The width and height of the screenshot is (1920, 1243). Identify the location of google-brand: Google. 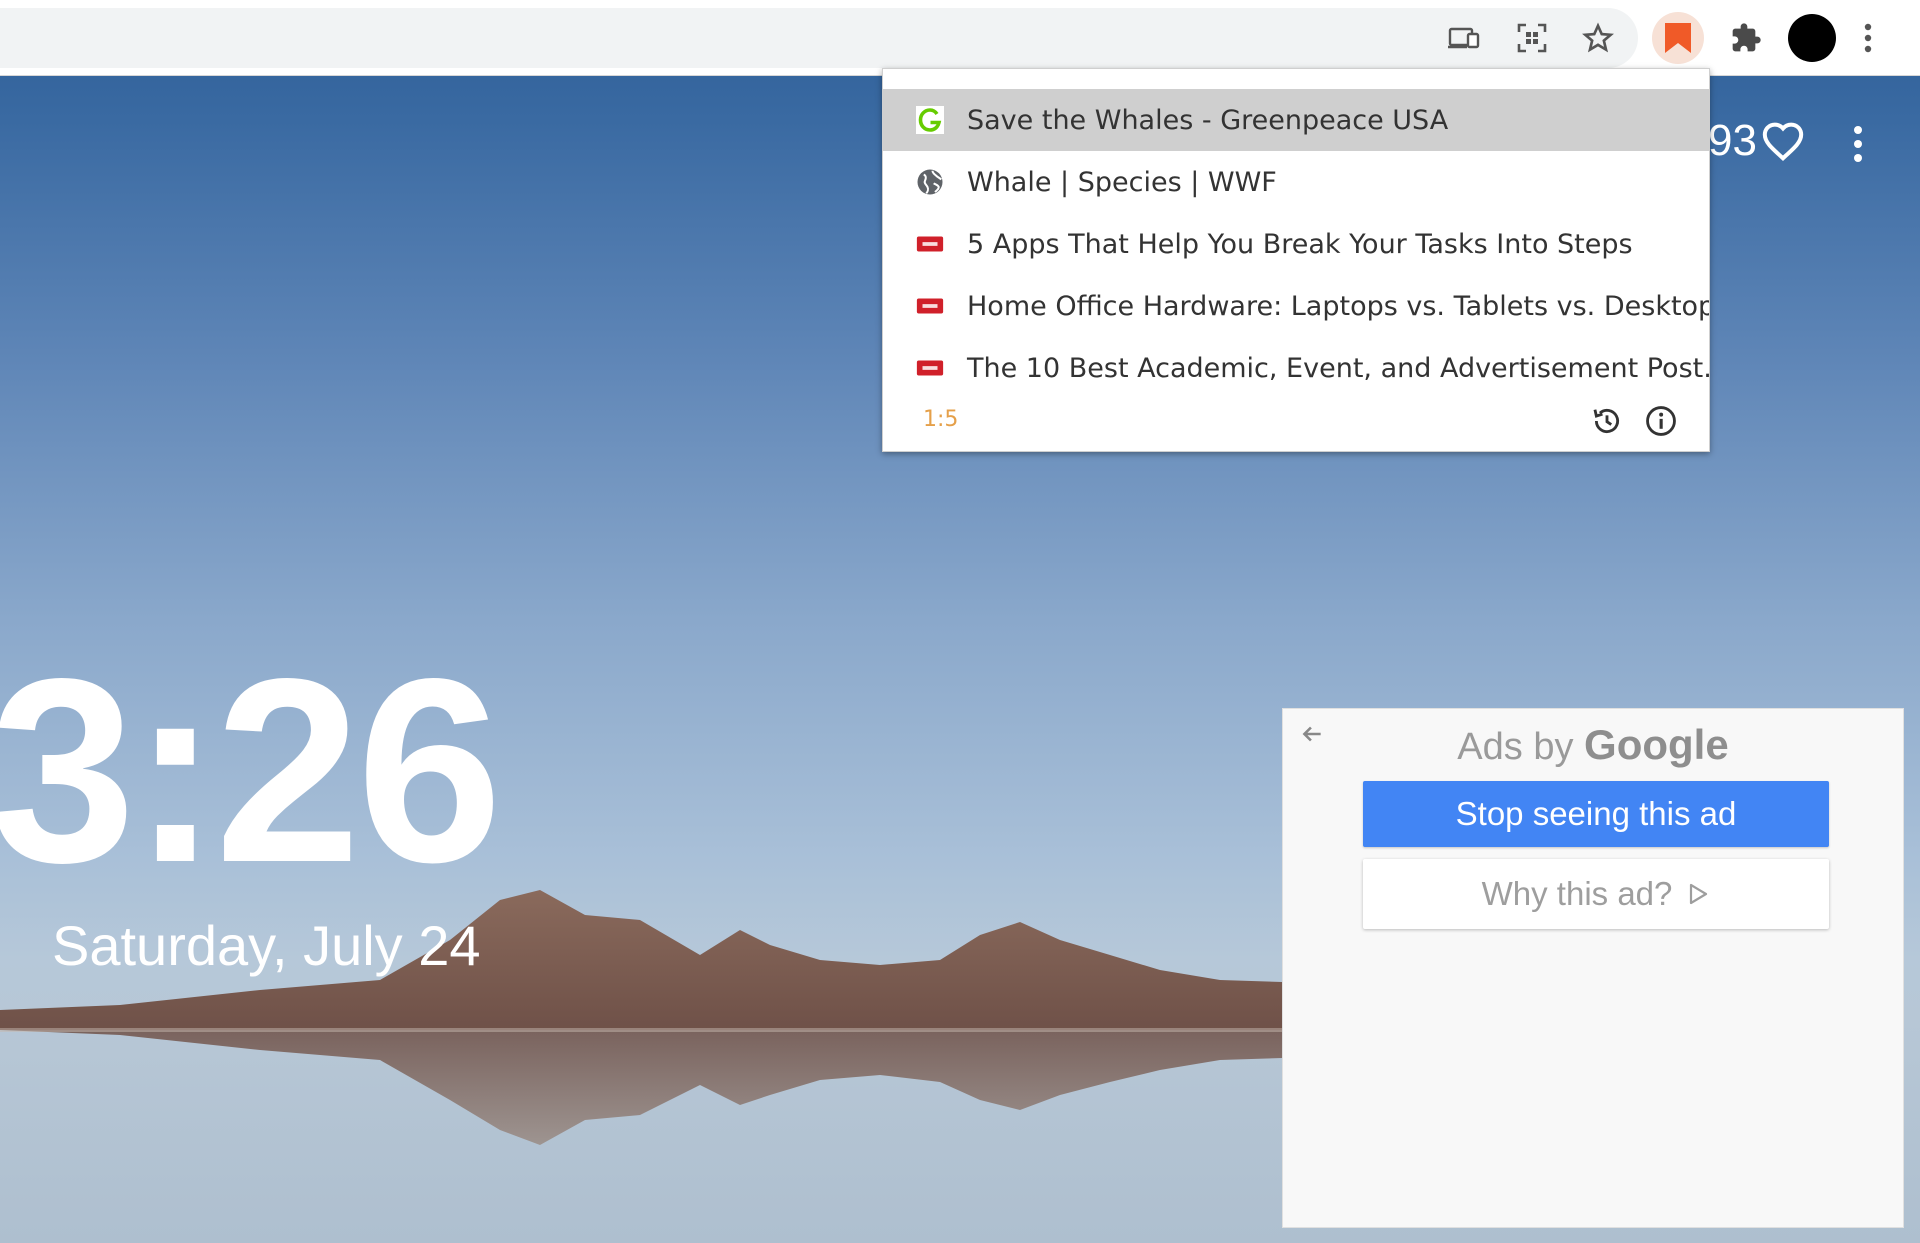
(1656, 744).